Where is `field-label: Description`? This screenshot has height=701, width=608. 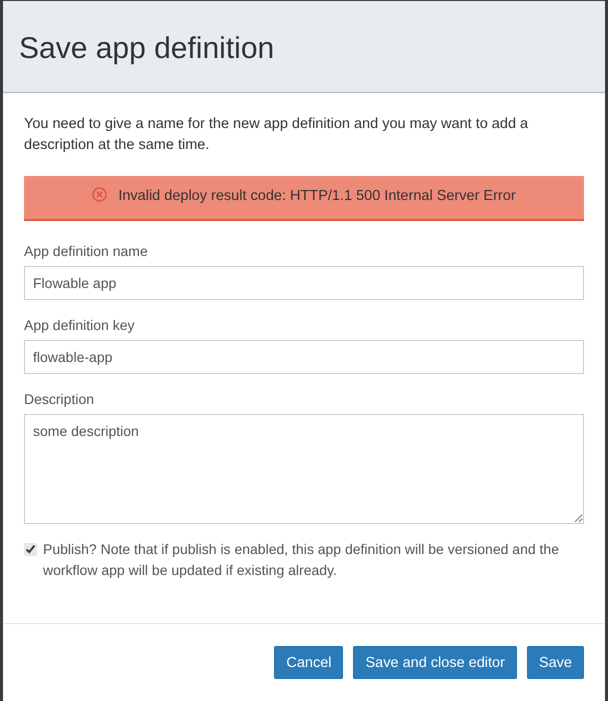
field-label: Description is located at coordinates (60, 399).